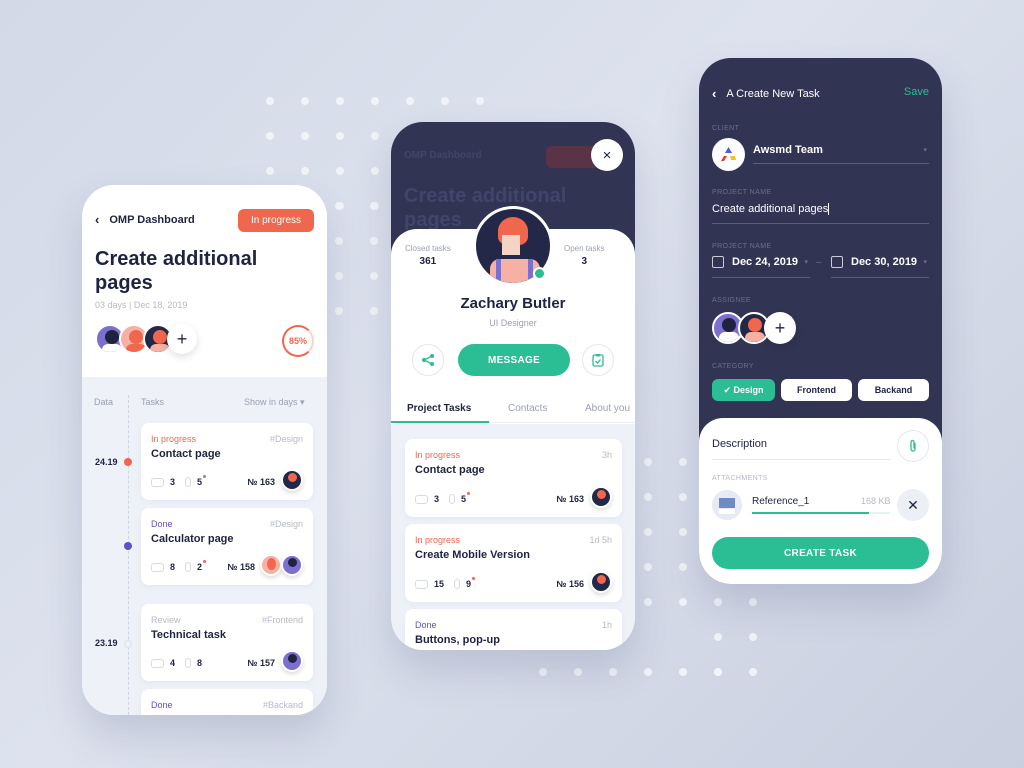 This screenshot has height=768, width=1024. I want to click on task-card: In progress 3h Contact page 3 5 № 163, so click(513, 478).